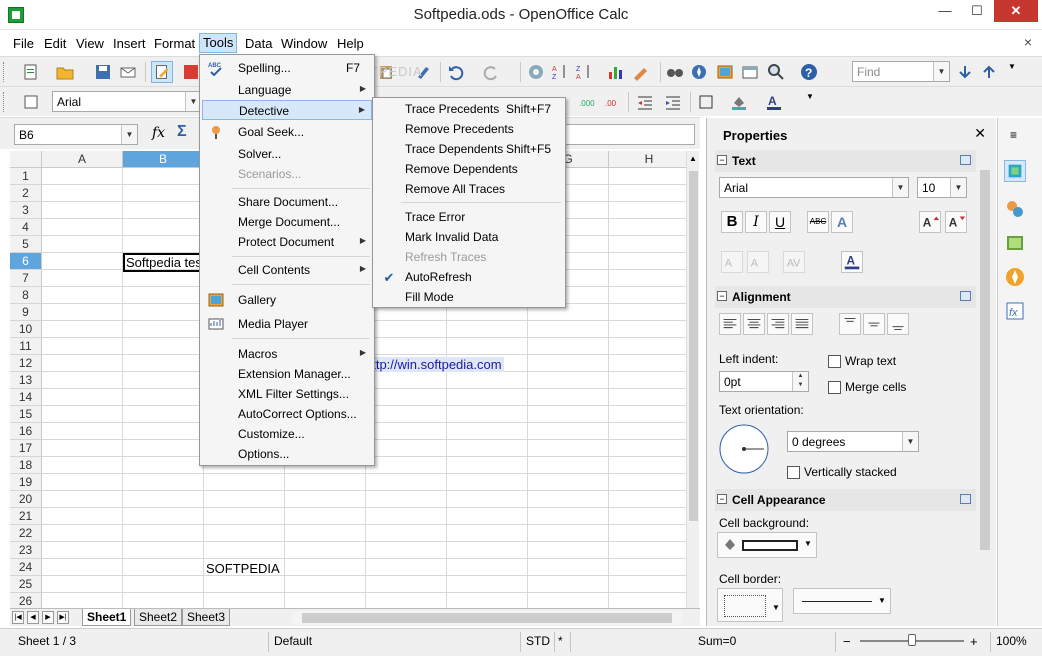 This screenshot has height=656, width=1042. I want to click on zoom-slider-handle, so click(912, 640).